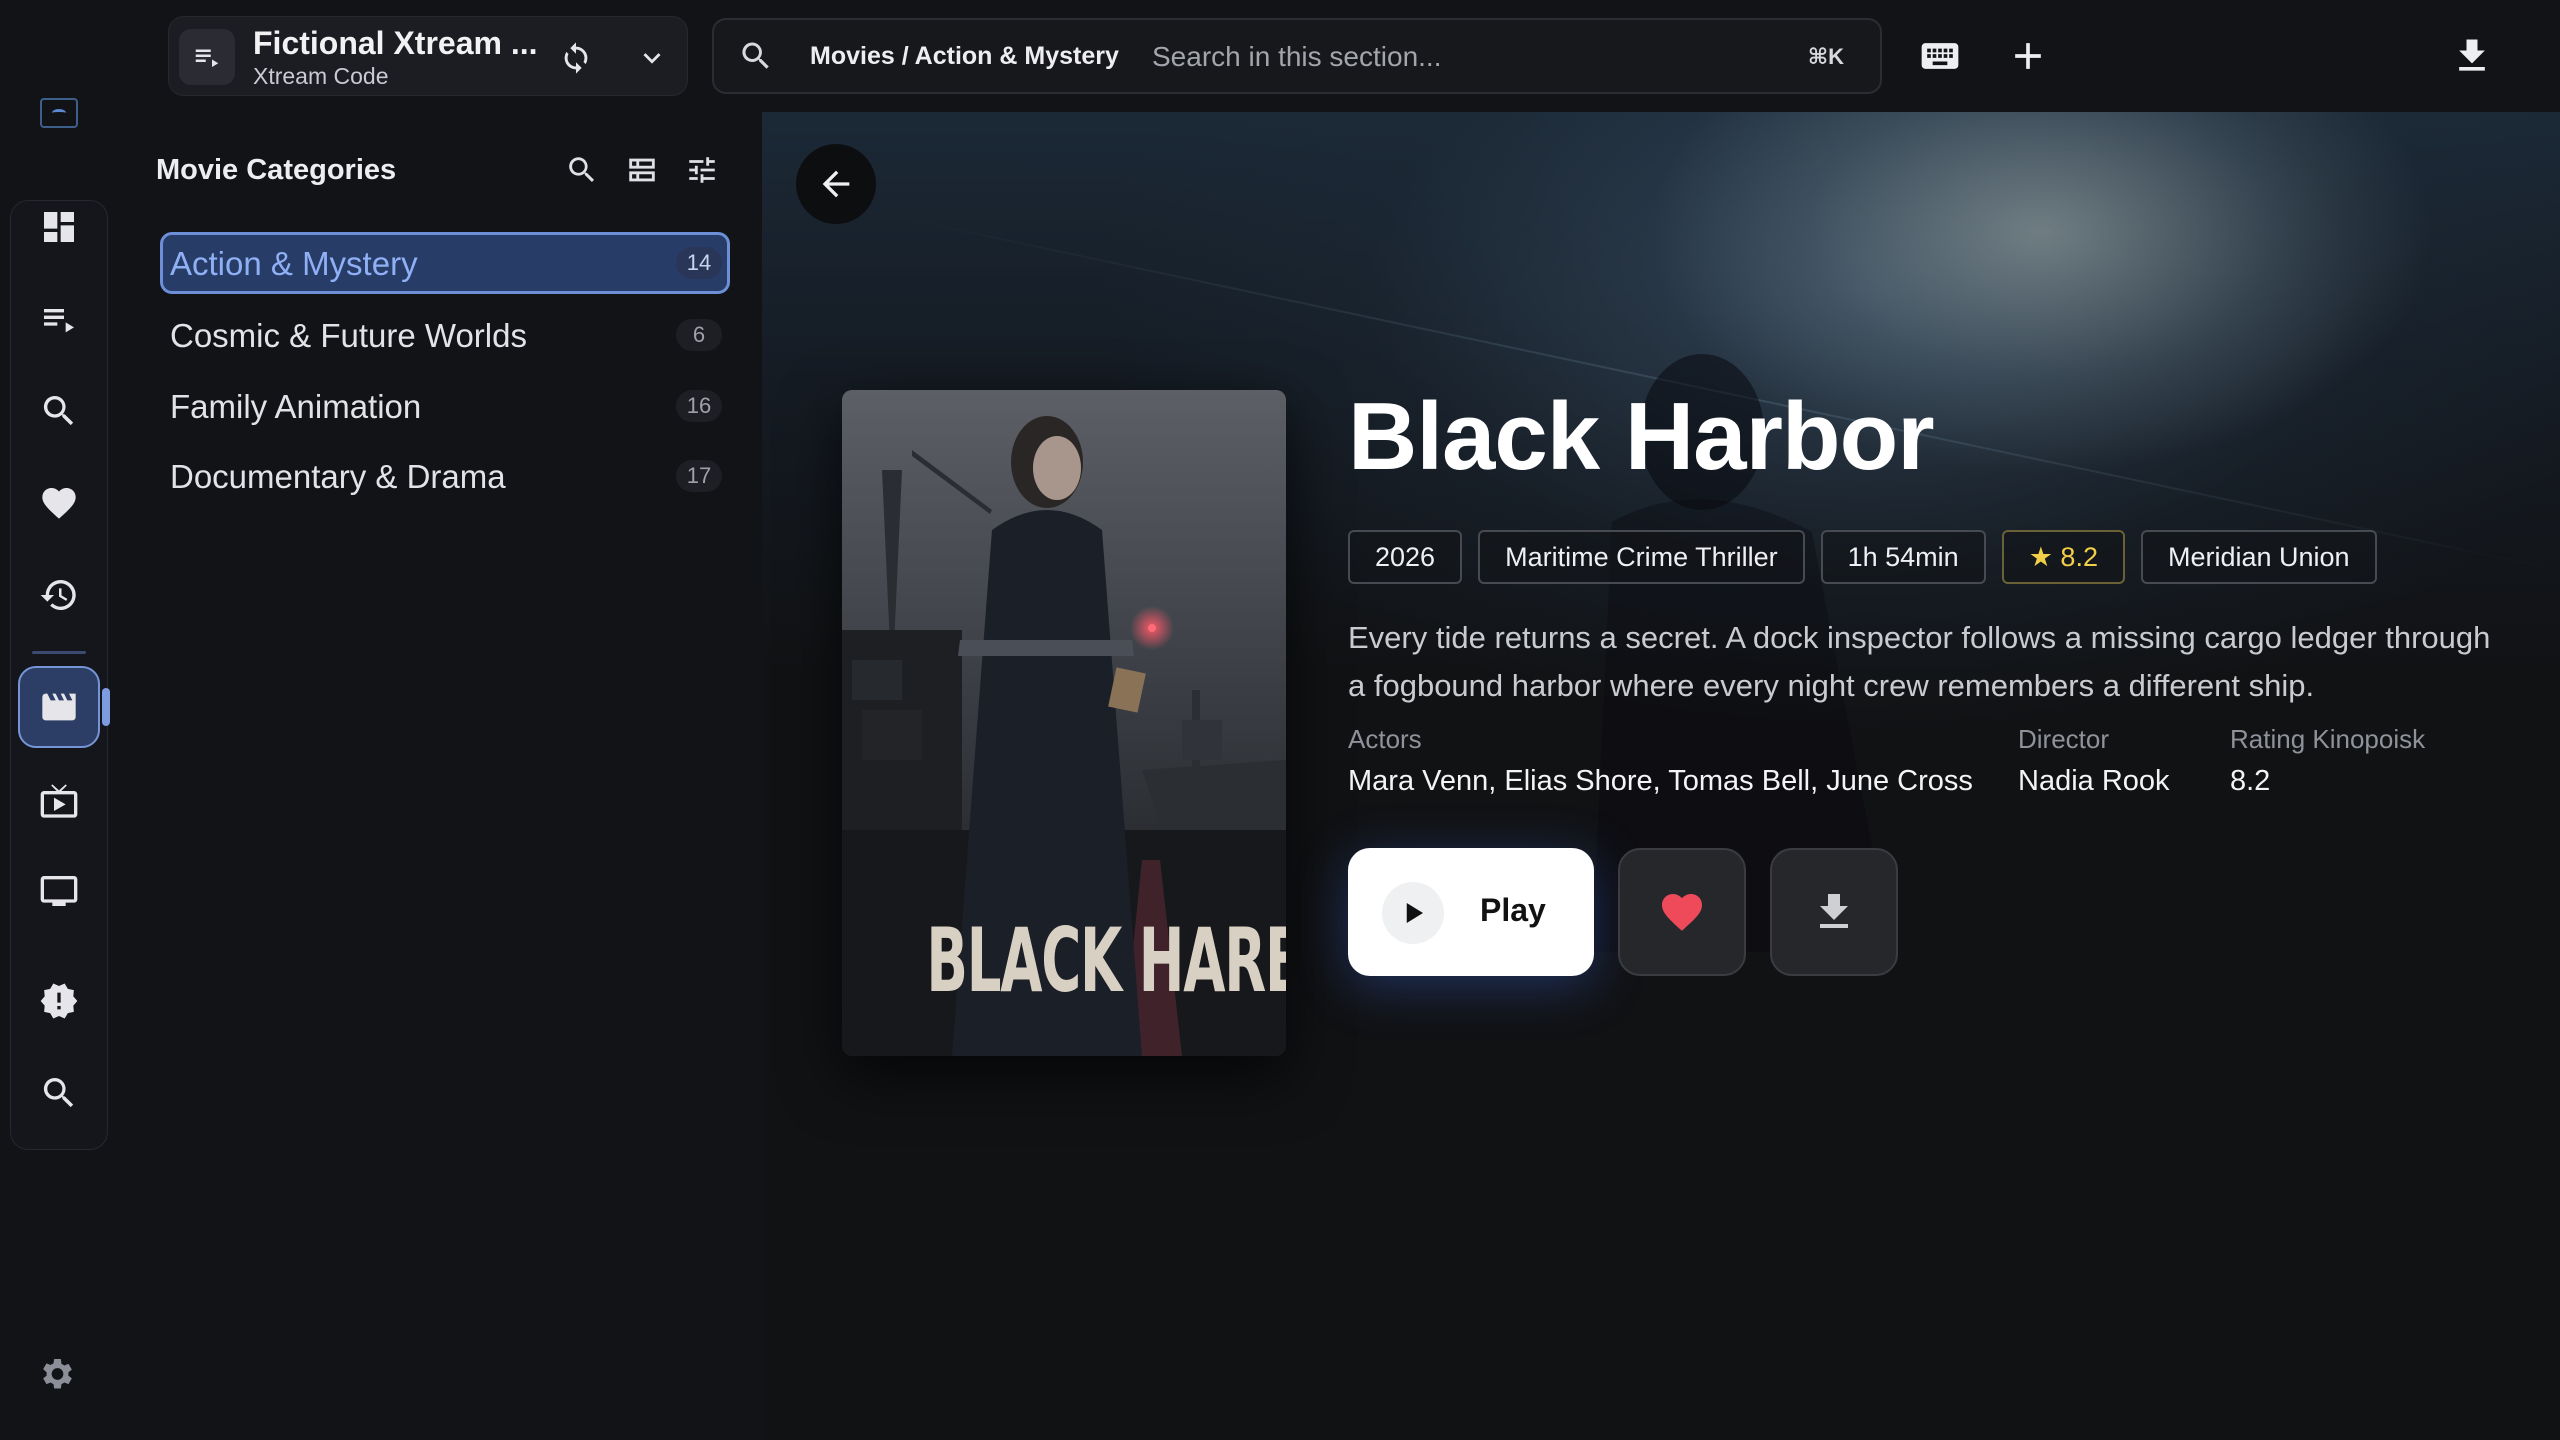  I want to click on poster-title-text: BLACK HARBOR, so click(1106, 960).